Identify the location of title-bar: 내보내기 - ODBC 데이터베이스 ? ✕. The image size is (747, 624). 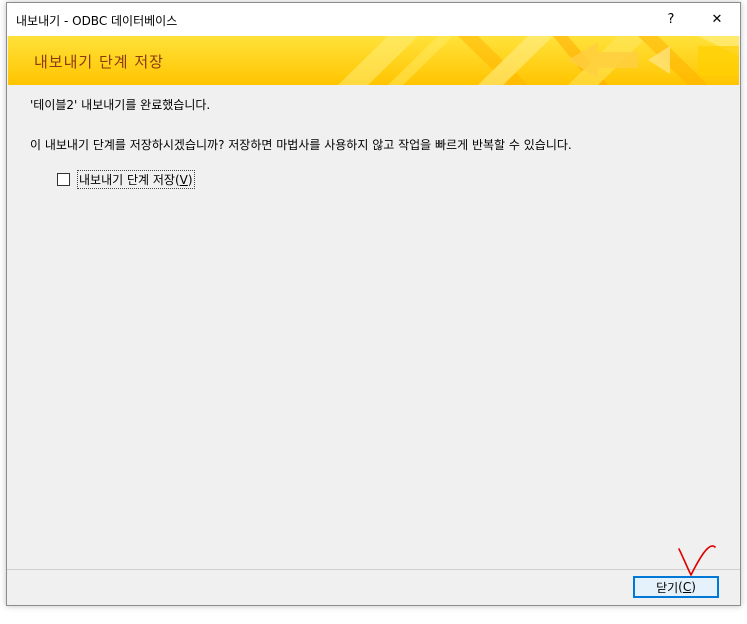
(373, 19).